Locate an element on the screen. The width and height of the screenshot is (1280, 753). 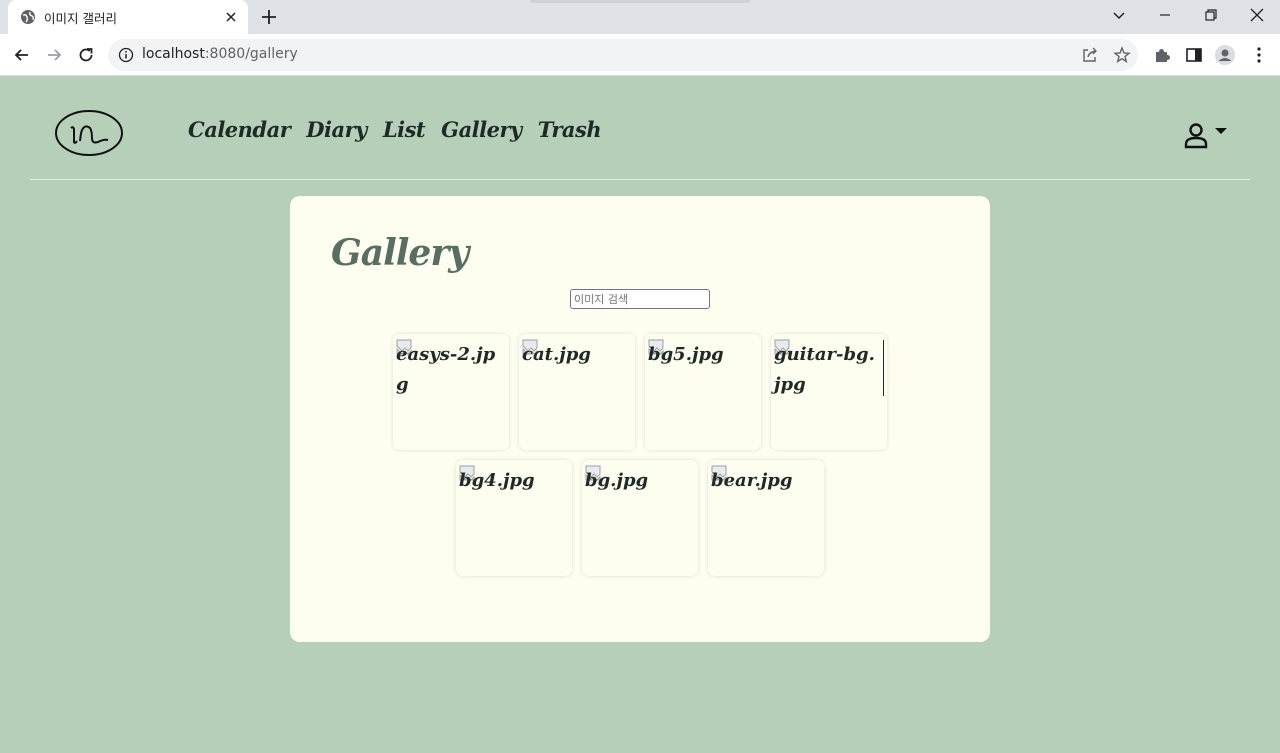
alt-text-border is located at coordinates (883, 368).